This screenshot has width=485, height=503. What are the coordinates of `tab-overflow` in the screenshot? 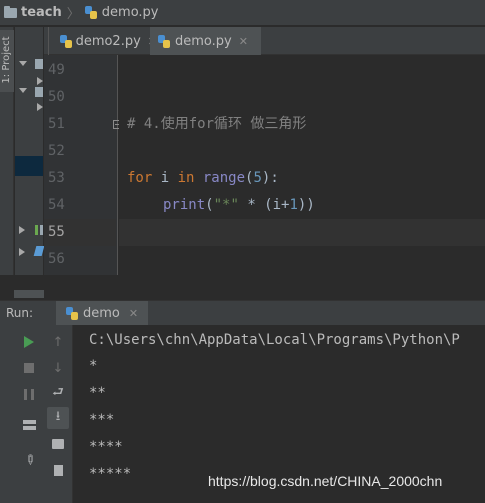 It's located at (46, 41).